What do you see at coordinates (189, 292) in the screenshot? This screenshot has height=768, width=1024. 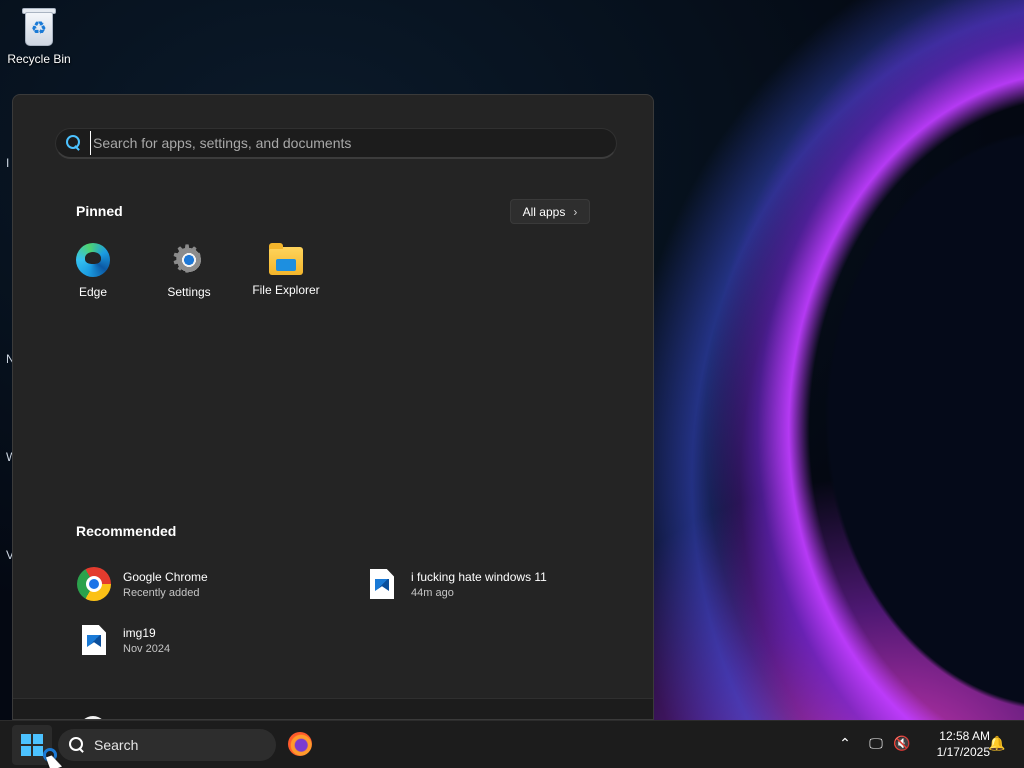 I see `pinned-app-label: Settings` at bounding box center [189, 292].